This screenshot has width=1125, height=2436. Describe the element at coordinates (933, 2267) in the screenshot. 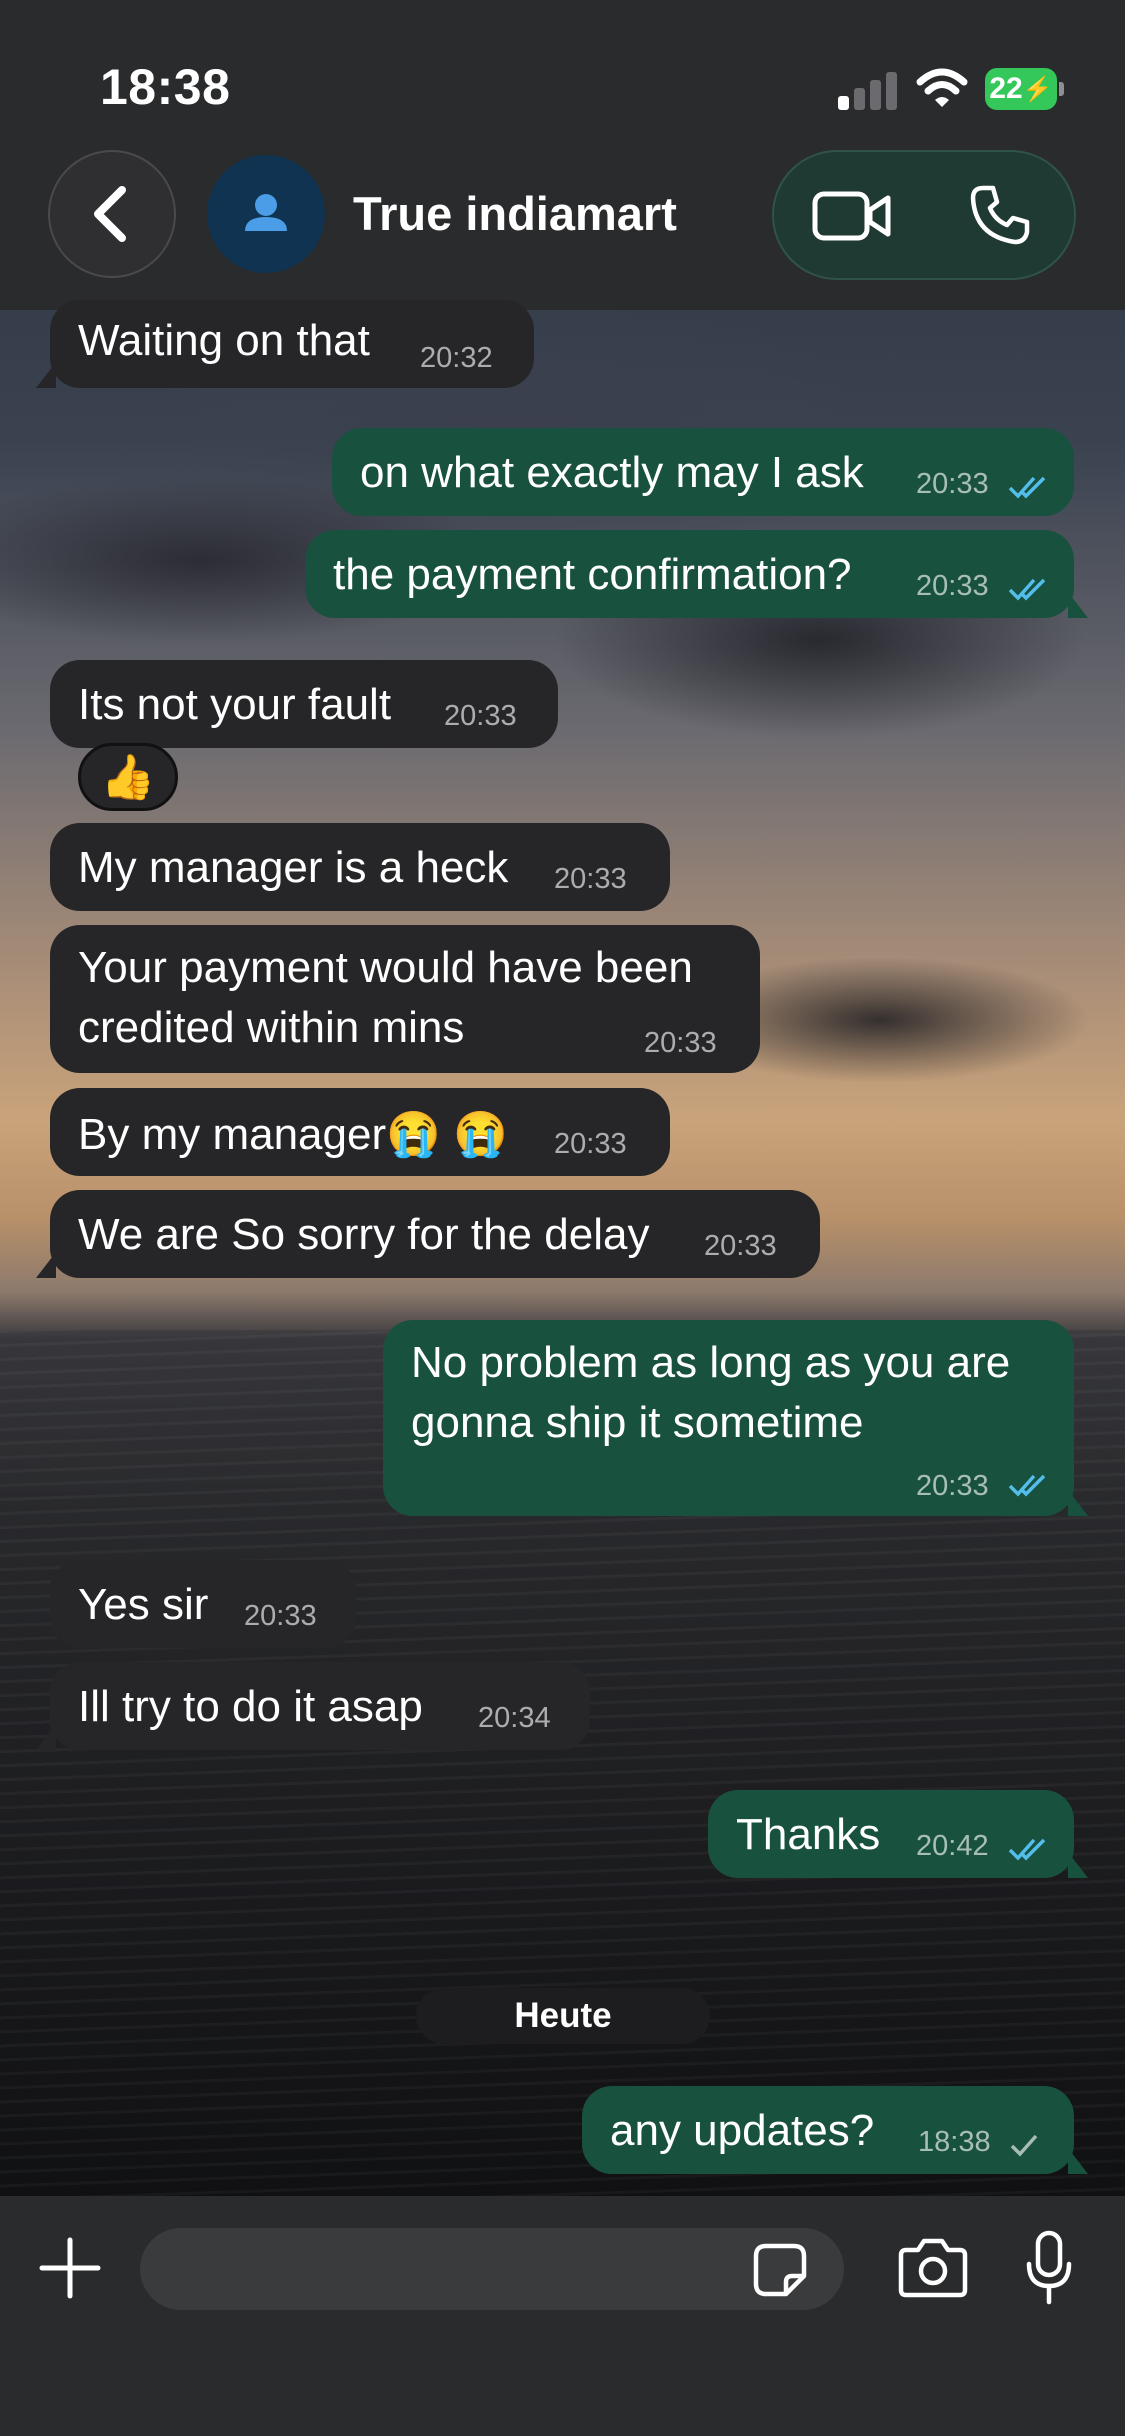

I see `camera-icon` at that location.